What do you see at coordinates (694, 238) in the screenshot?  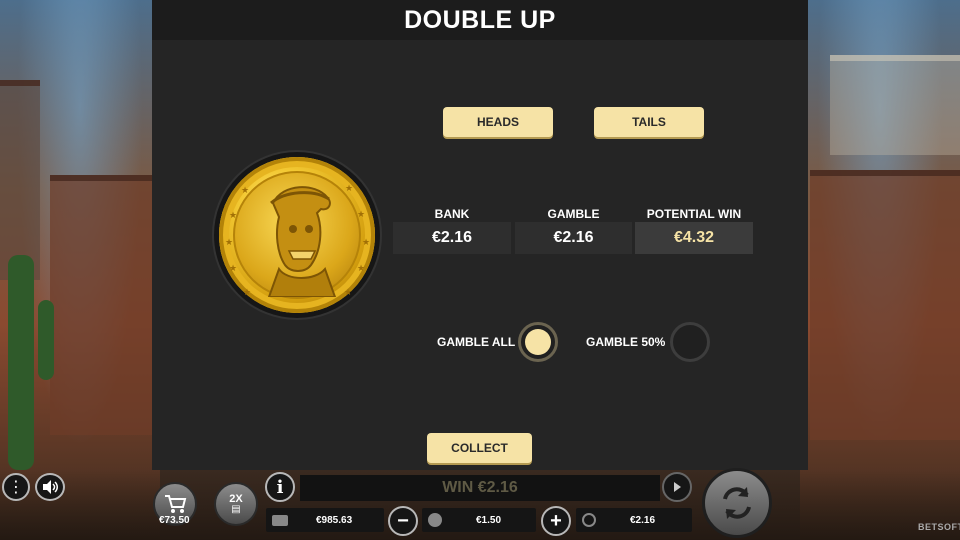 I see `potential-win-value: €4.32` at bounding box center [694, 238].